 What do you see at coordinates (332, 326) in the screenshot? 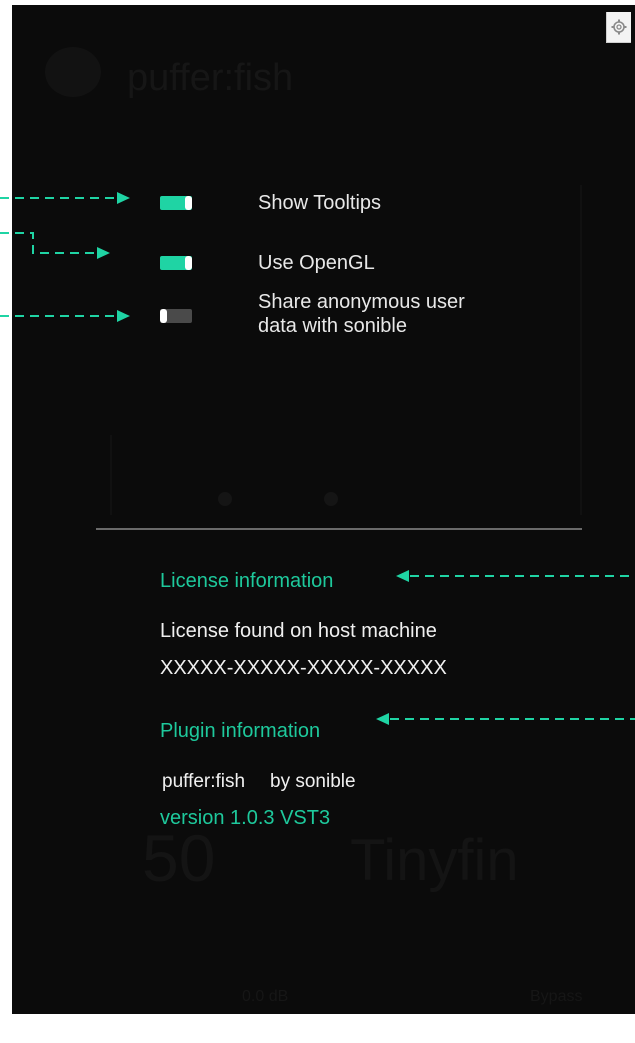
I see `share-data-label-line-2: data with sonible` at bounding box center [332, 326].